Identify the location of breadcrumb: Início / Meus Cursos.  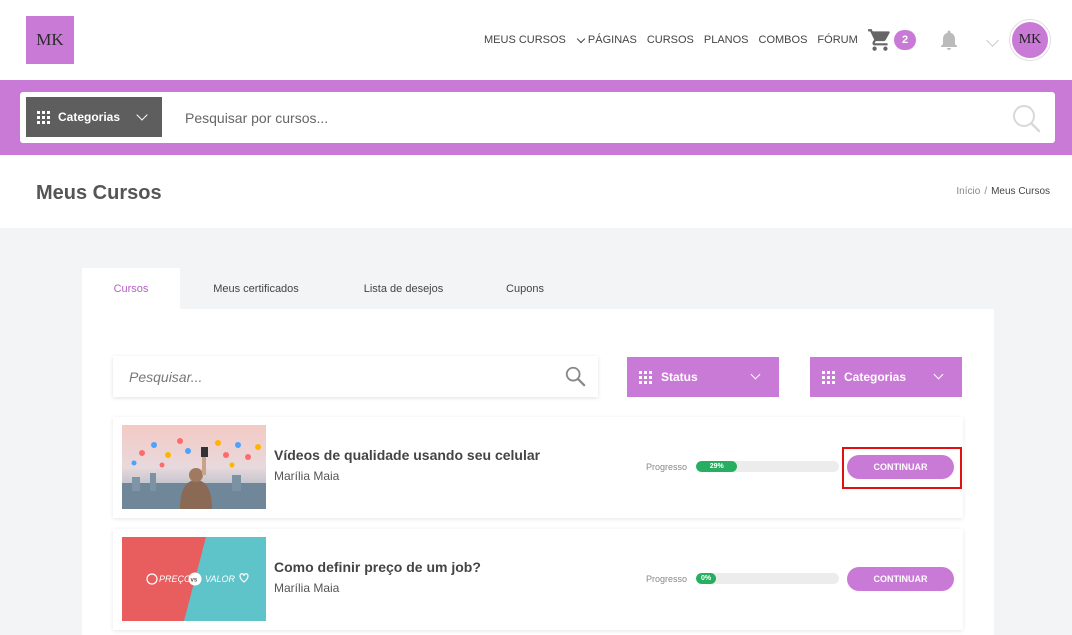
(1003, 191).